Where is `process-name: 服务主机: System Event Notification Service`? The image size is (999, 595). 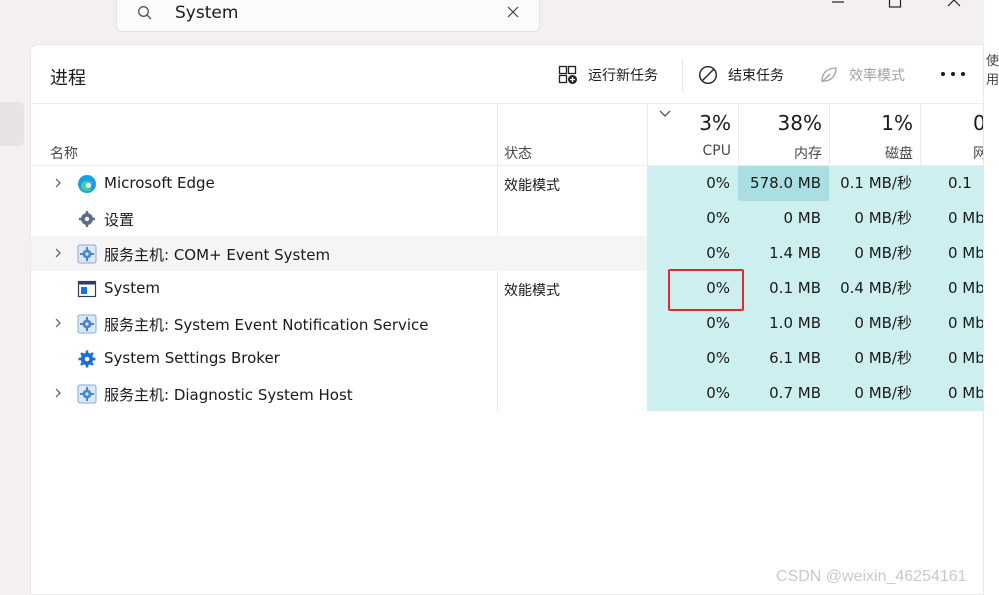 process-name: 服务主机: System Event Notification Service is located at coordinates (266, 325).